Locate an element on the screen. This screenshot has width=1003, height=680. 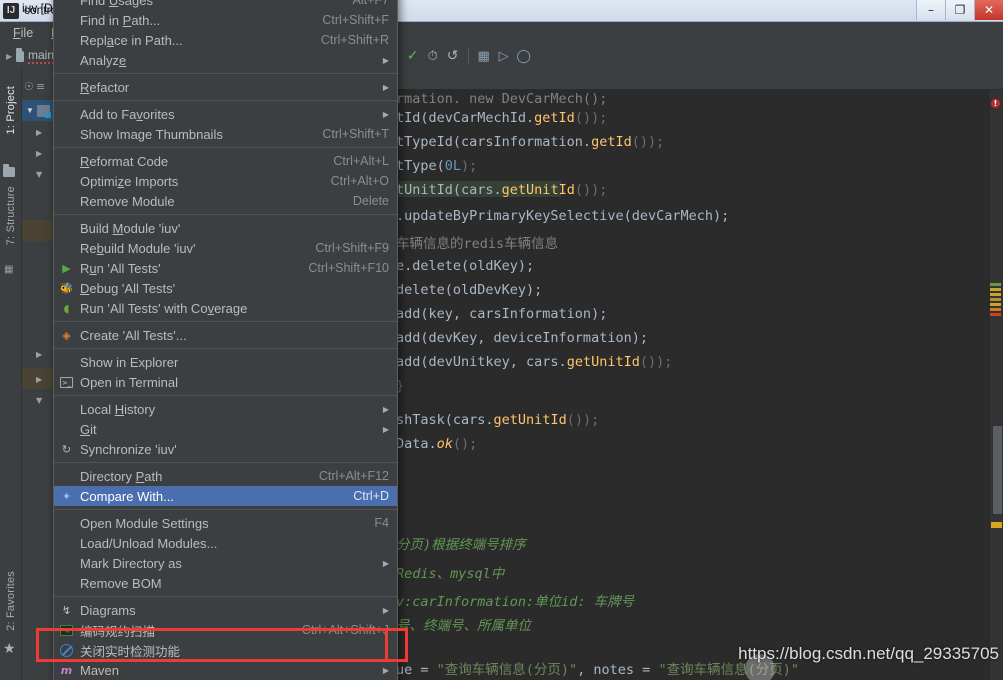
close-button: ✕ is located at coordinates (988, 10).